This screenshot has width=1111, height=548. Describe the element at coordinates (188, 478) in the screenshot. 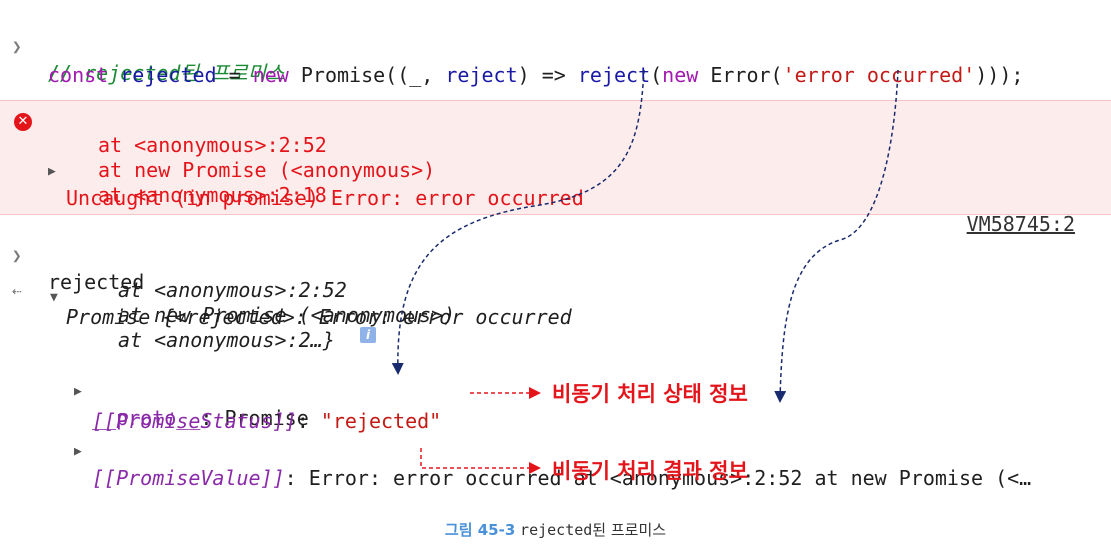

I see `promise-value-key: [[PromiseValue]]` at that location.